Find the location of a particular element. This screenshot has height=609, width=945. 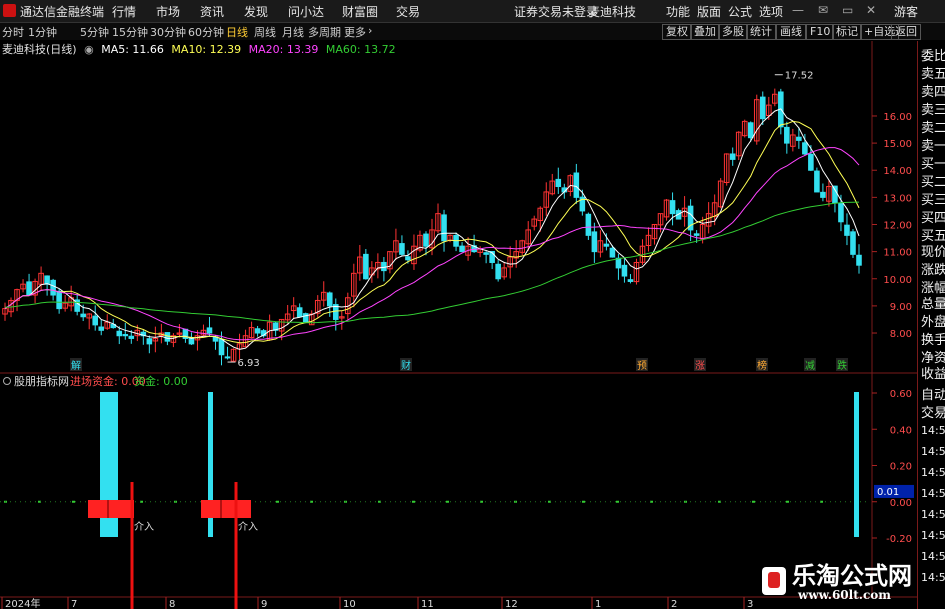

event-label: 解 is located at coordinates (76, 365).